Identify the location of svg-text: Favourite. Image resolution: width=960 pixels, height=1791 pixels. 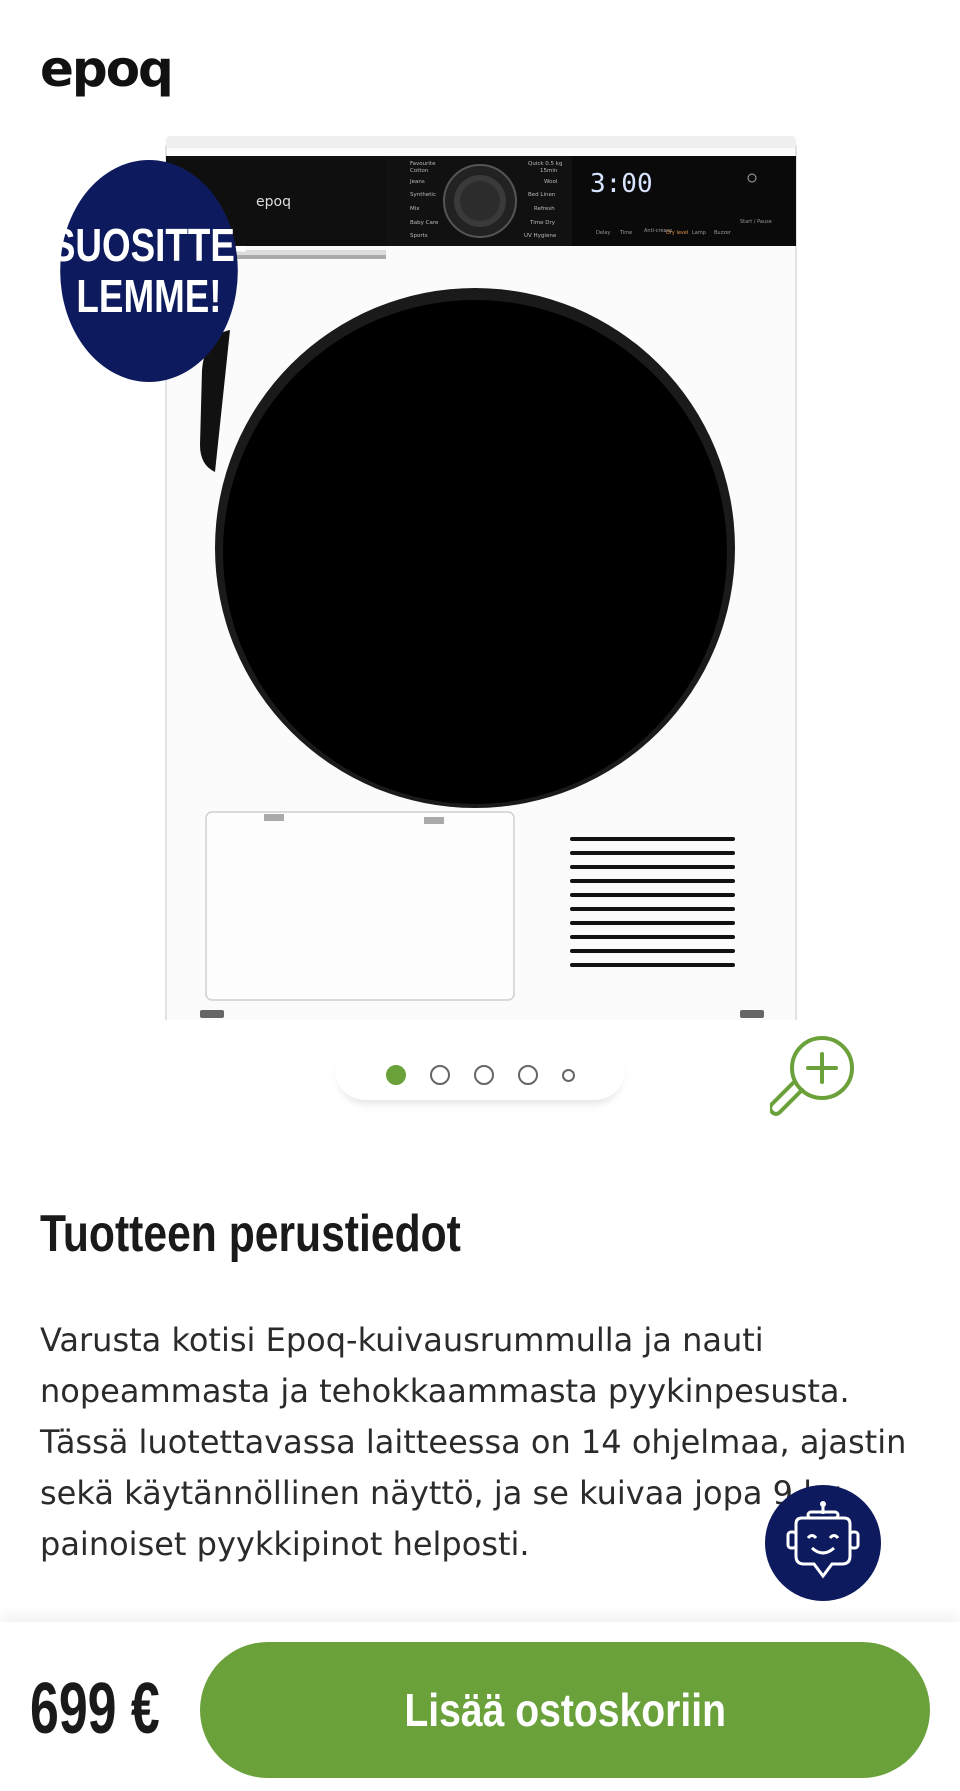
(423, 164).